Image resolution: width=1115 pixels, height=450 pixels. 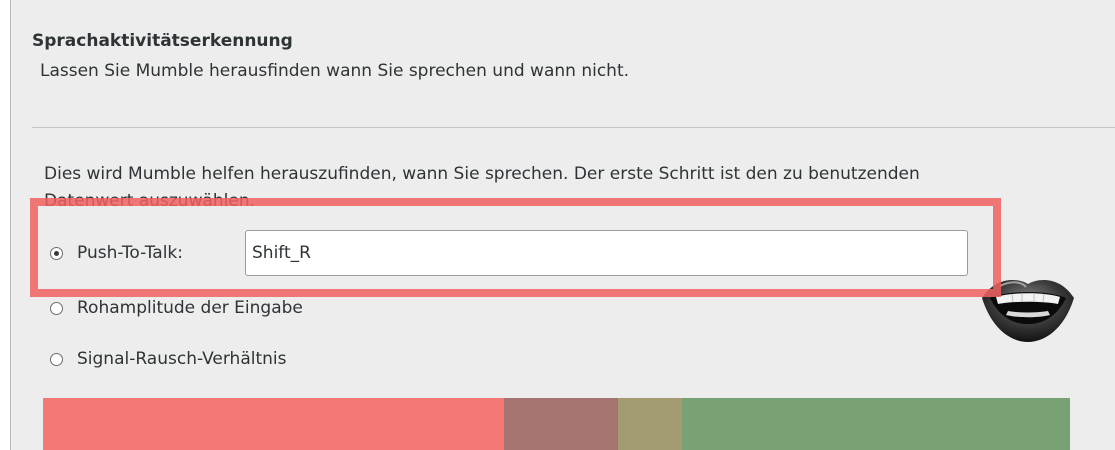 I want to click on push-to-talk-option: Push-To-Talk:, so click(x=116, y=253).